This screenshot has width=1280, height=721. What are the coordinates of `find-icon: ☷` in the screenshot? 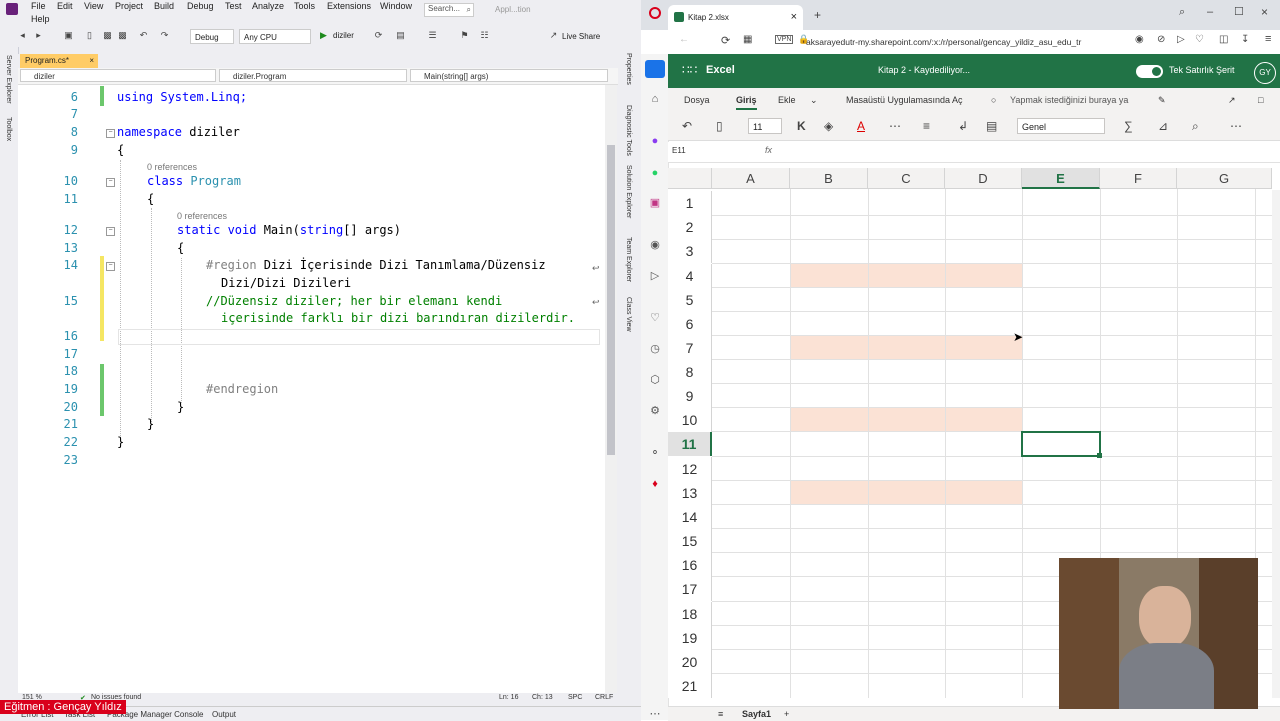 It's located at (484, 35).